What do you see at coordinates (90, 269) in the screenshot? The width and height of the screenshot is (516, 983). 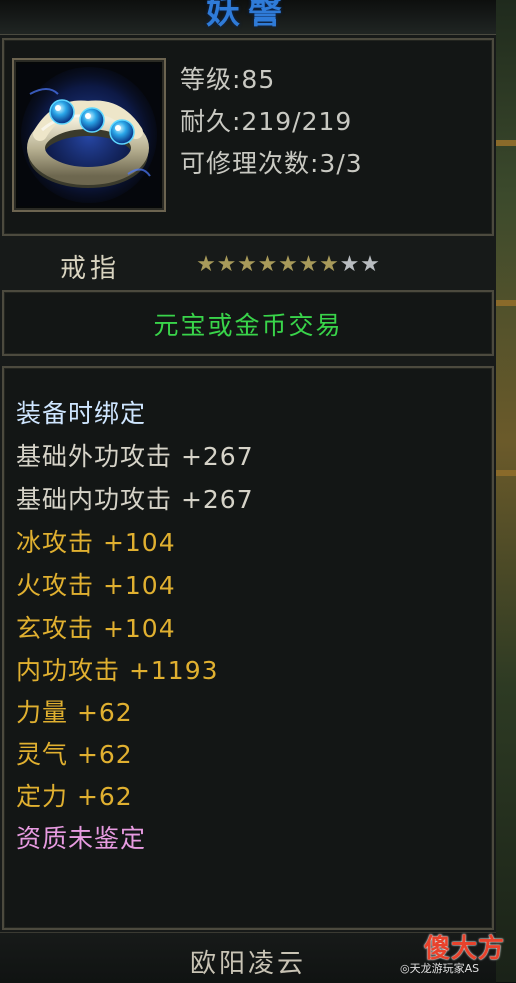 I see `item-type: 戒指` at bounding box center [90, 269].